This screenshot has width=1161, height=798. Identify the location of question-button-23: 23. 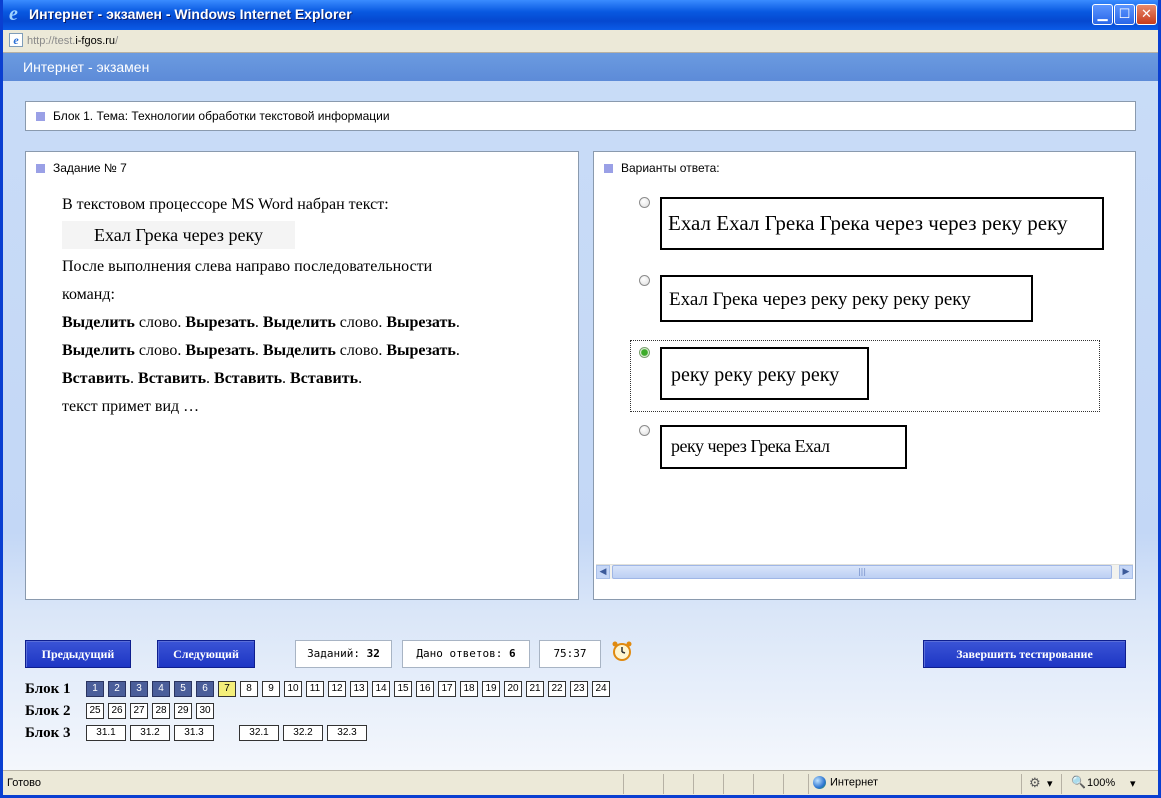
(579, 689).